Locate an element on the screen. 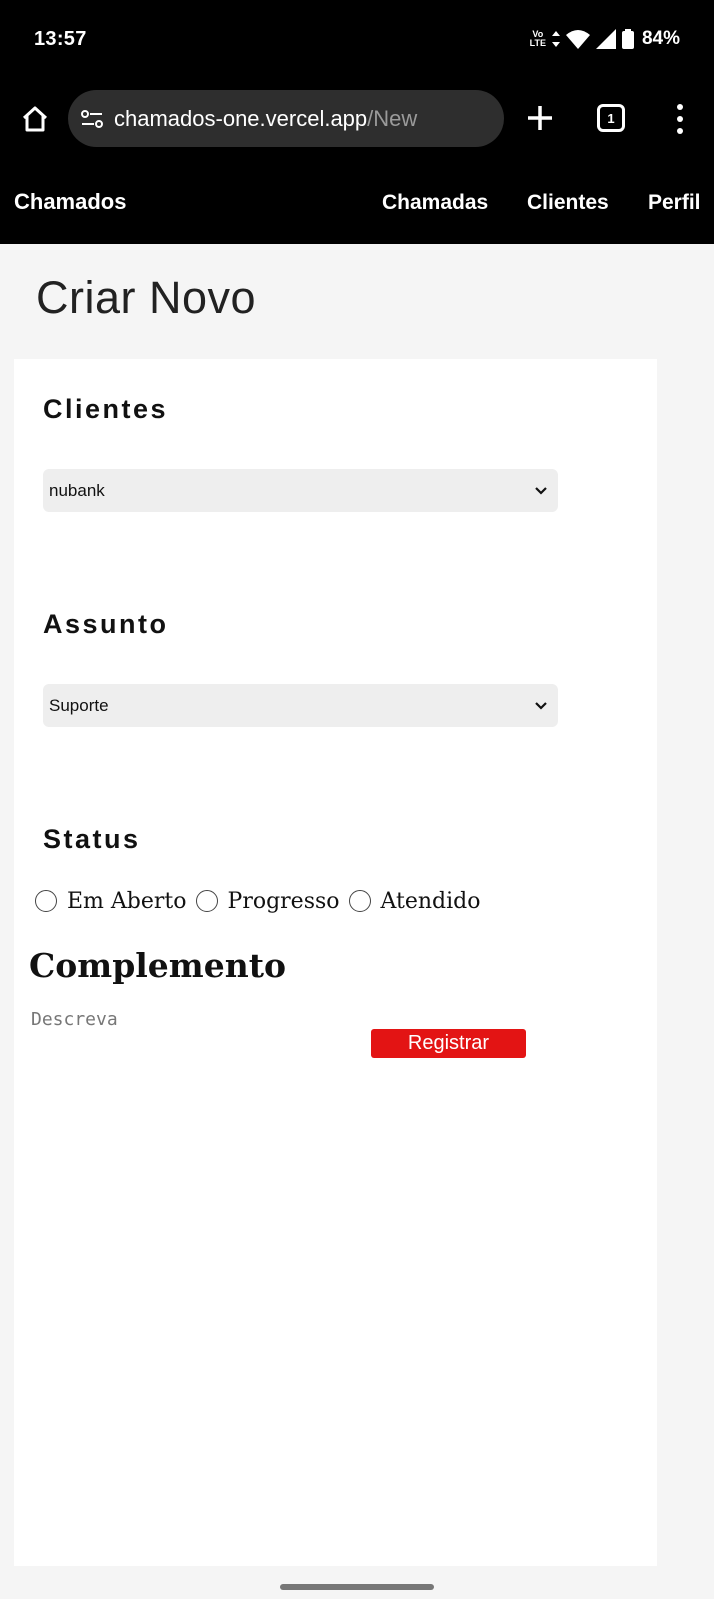 This screenshot has width=714, height=1599. radio-progresso: Progresso is located at coordinates (267, 901).